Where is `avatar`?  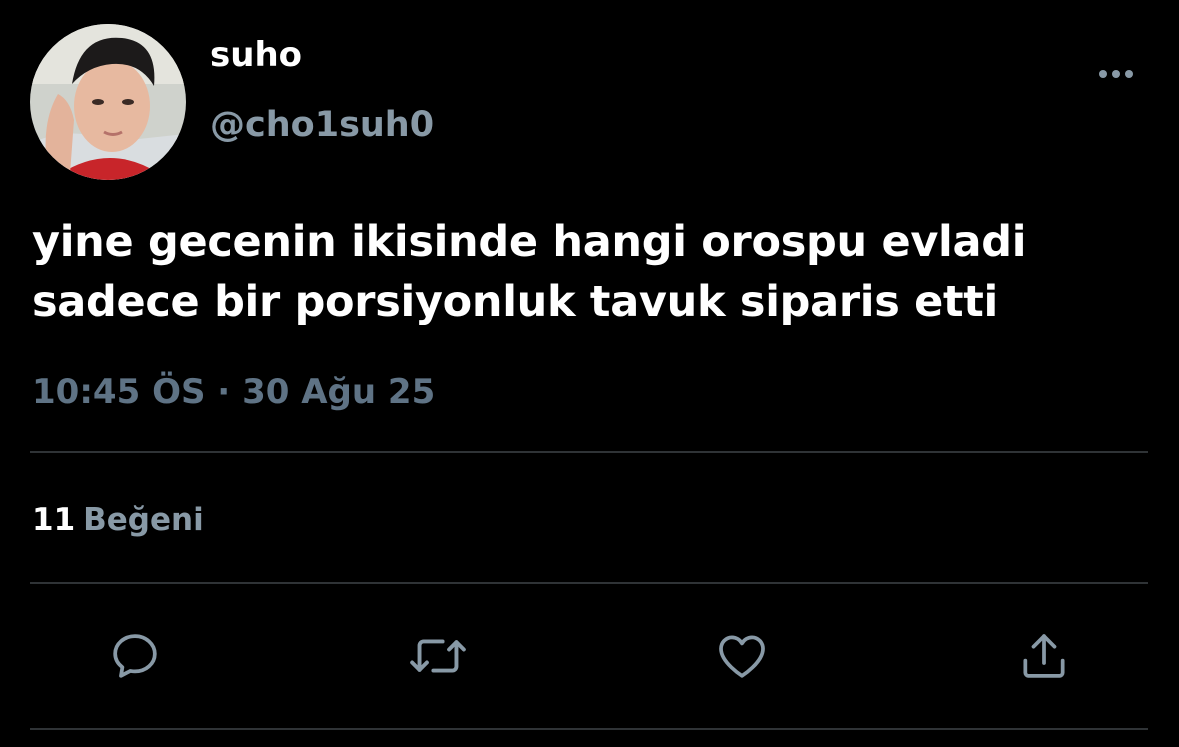
avatar is located at coordinates (108, 102).